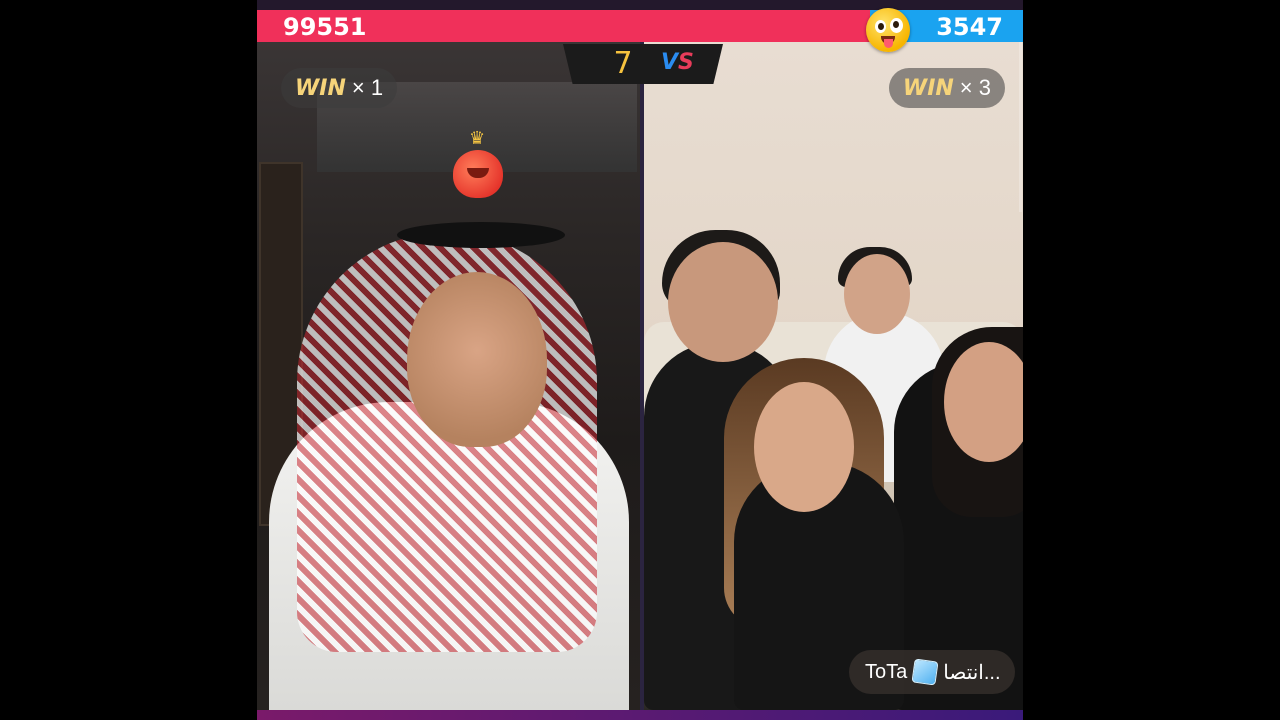 Image resolution: width=1280 pixels, height=720 pixels. What do you see at coordinates (640, 5) in the screenshot?
I see `top-strip` at bounding box center [640, 5].